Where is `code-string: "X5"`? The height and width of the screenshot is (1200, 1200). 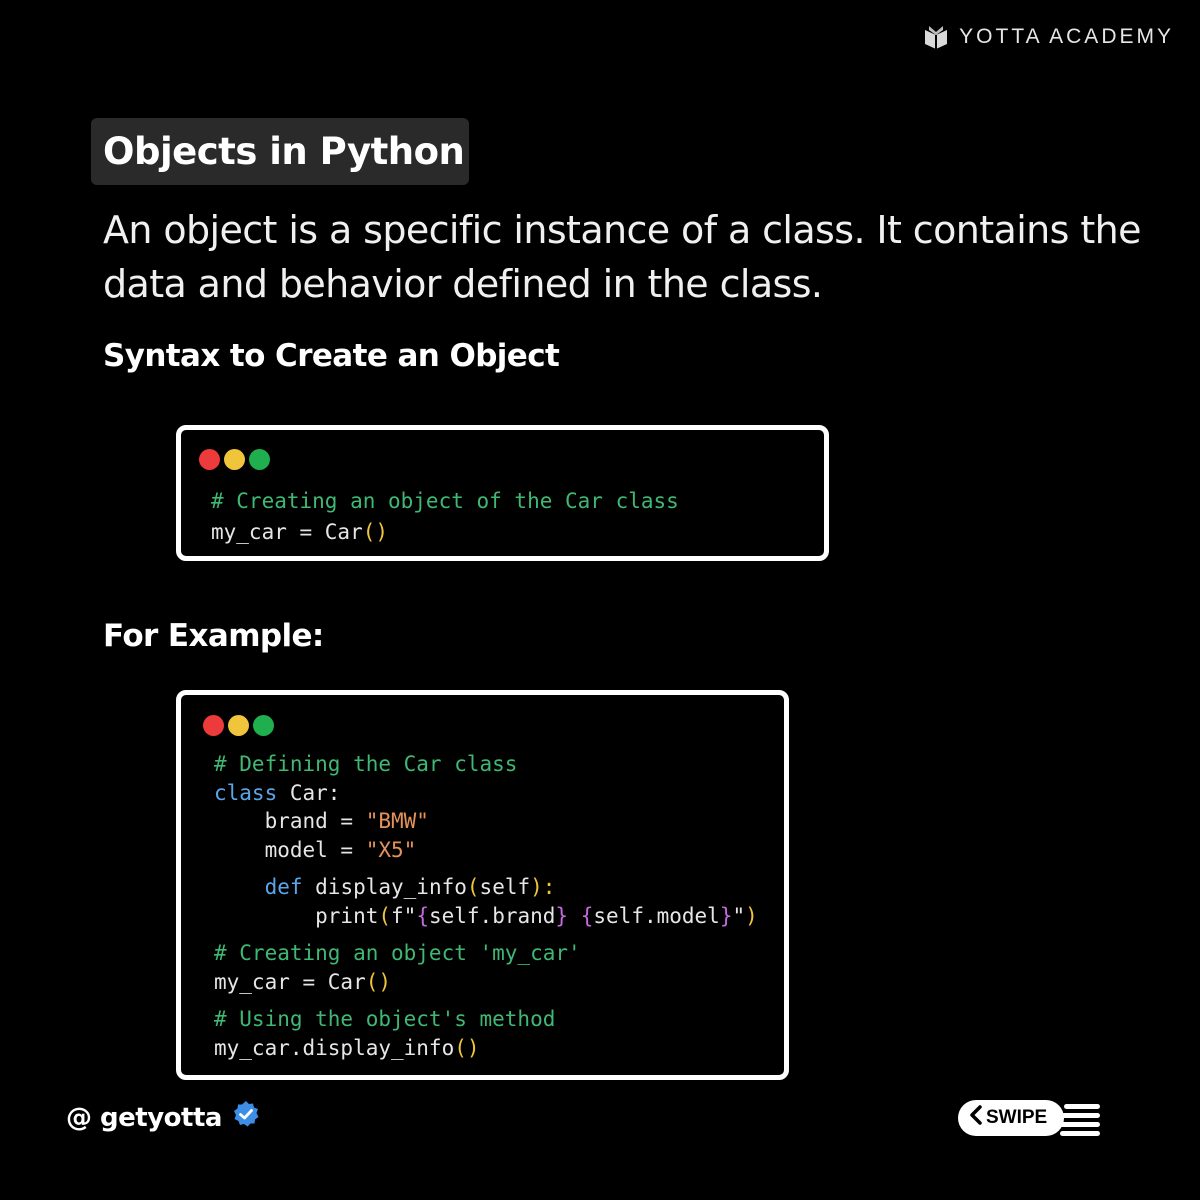
code-string: "X5" is located at coordinates (391, 849).